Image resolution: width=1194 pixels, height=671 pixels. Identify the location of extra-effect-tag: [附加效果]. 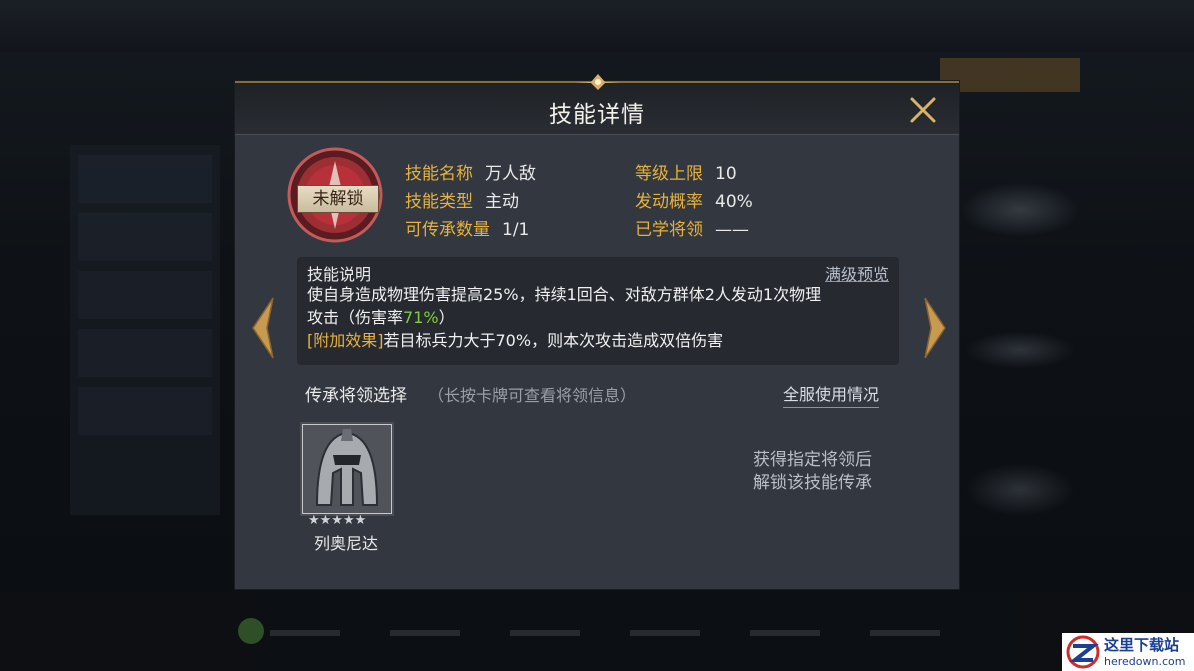
(345, 340).